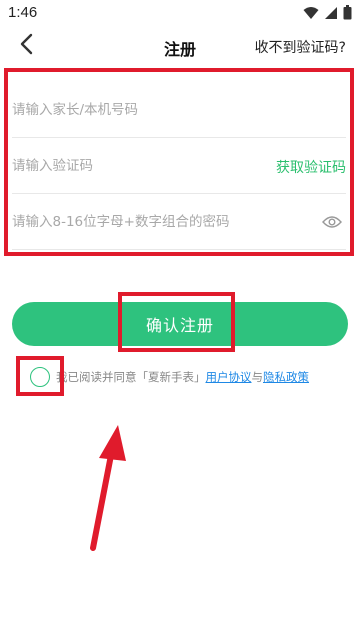 Image resolution: width=360 pixels, height=639 pixels. What do you see at coordinates (257, 377) in the screenshot?
I see `agreement-conjunction: 与` at bounding box center [257, 377].